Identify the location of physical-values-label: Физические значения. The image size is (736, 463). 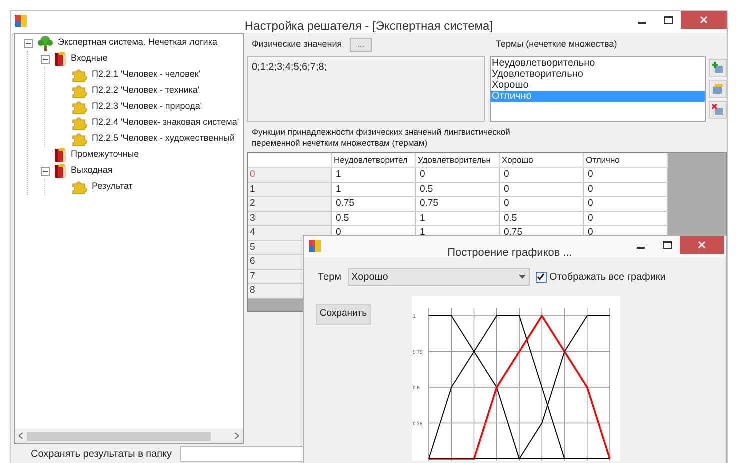
(297, 45).